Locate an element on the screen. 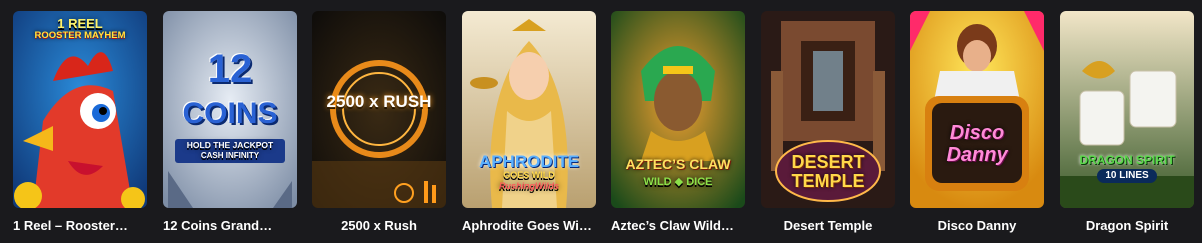 This screenshot has height=243, width=1202. art-title-line: Danny is located at coordinates (977, 155).